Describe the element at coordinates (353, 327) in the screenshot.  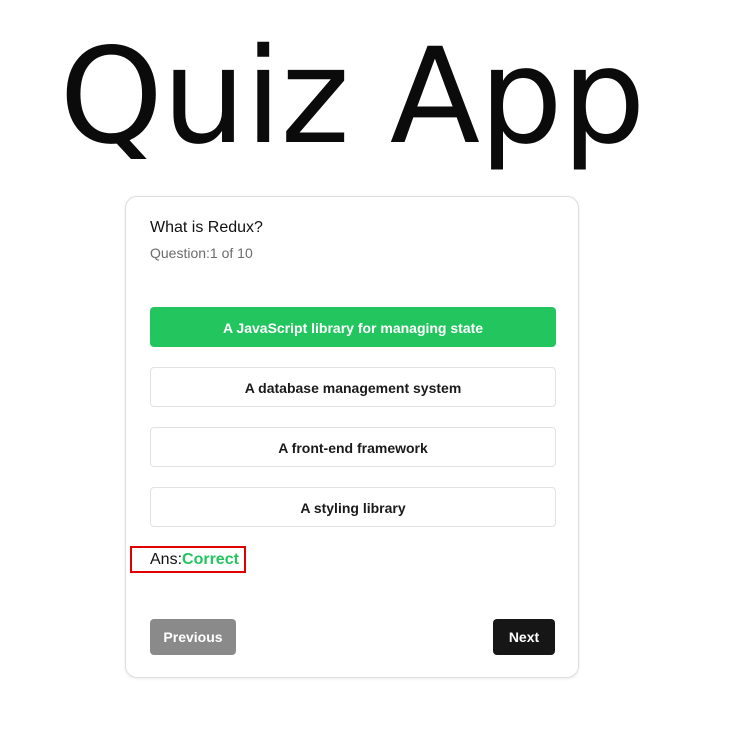
I see `option-button-1: A JavaScript library for managing state` at that location.